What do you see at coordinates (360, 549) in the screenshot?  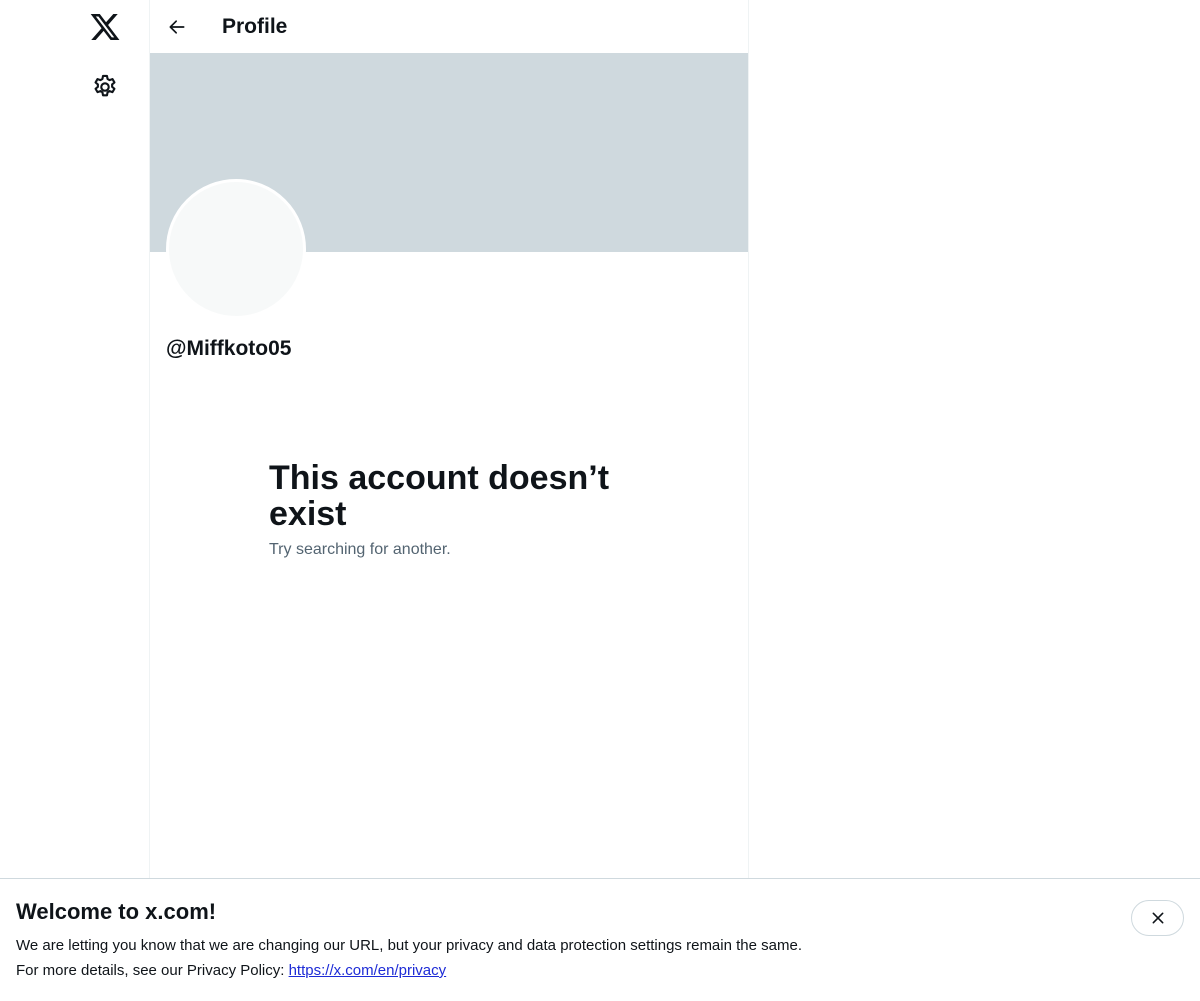 I see `empty-state-subtitle: Try searching for another.` at bounding box center [360, 549].